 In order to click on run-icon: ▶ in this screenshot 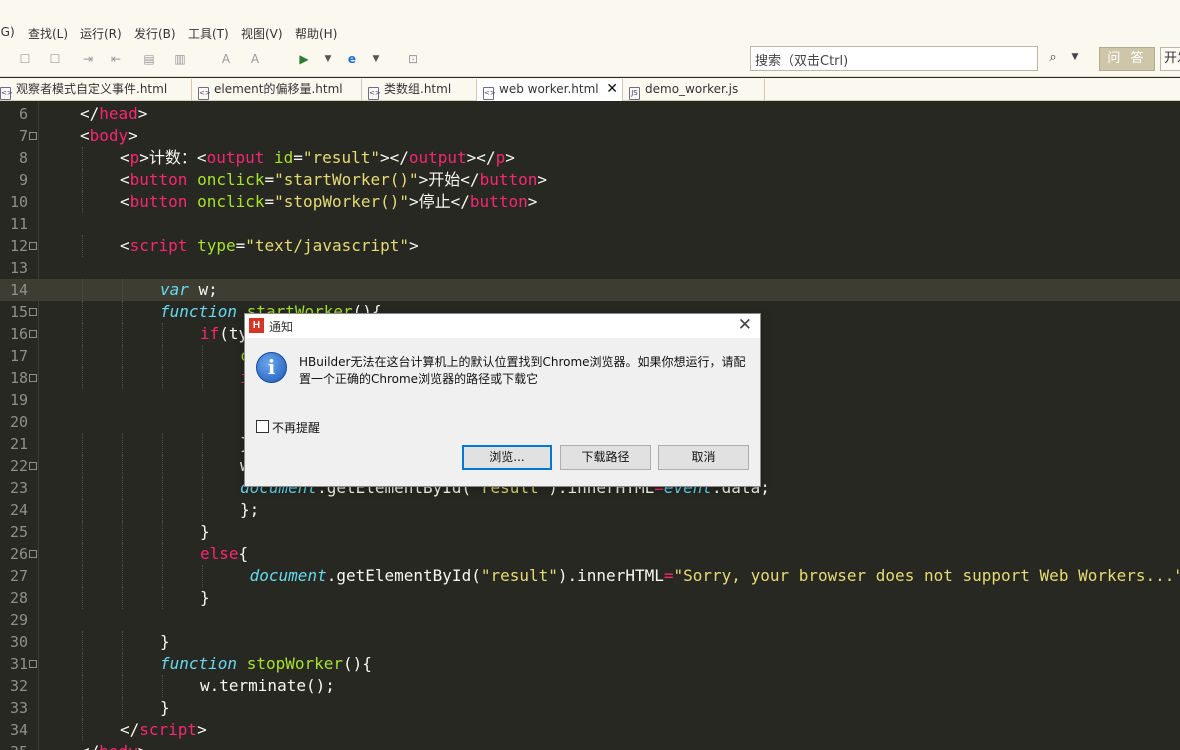, I will do `click(304, 59)`.